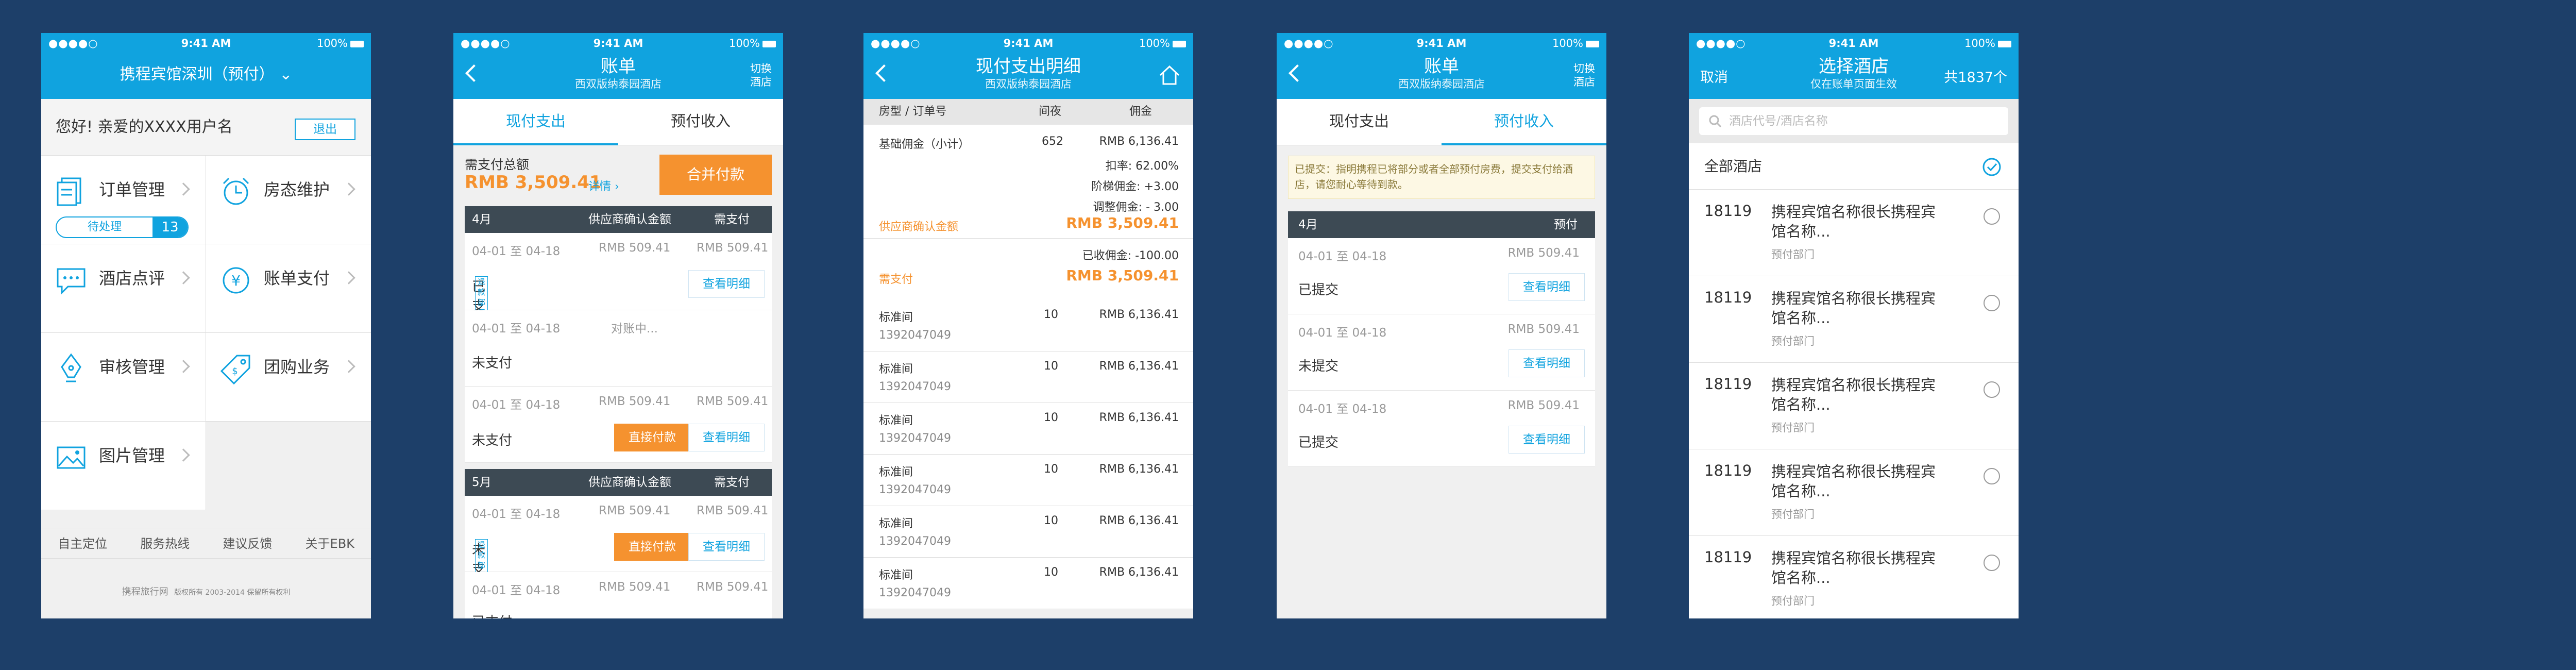 This screenshot has height=670, width=2576. Describe the element at coordinates (124, 200) in the screenshot. I see `menu-orders: 订单管理 待处理 13` at that location.